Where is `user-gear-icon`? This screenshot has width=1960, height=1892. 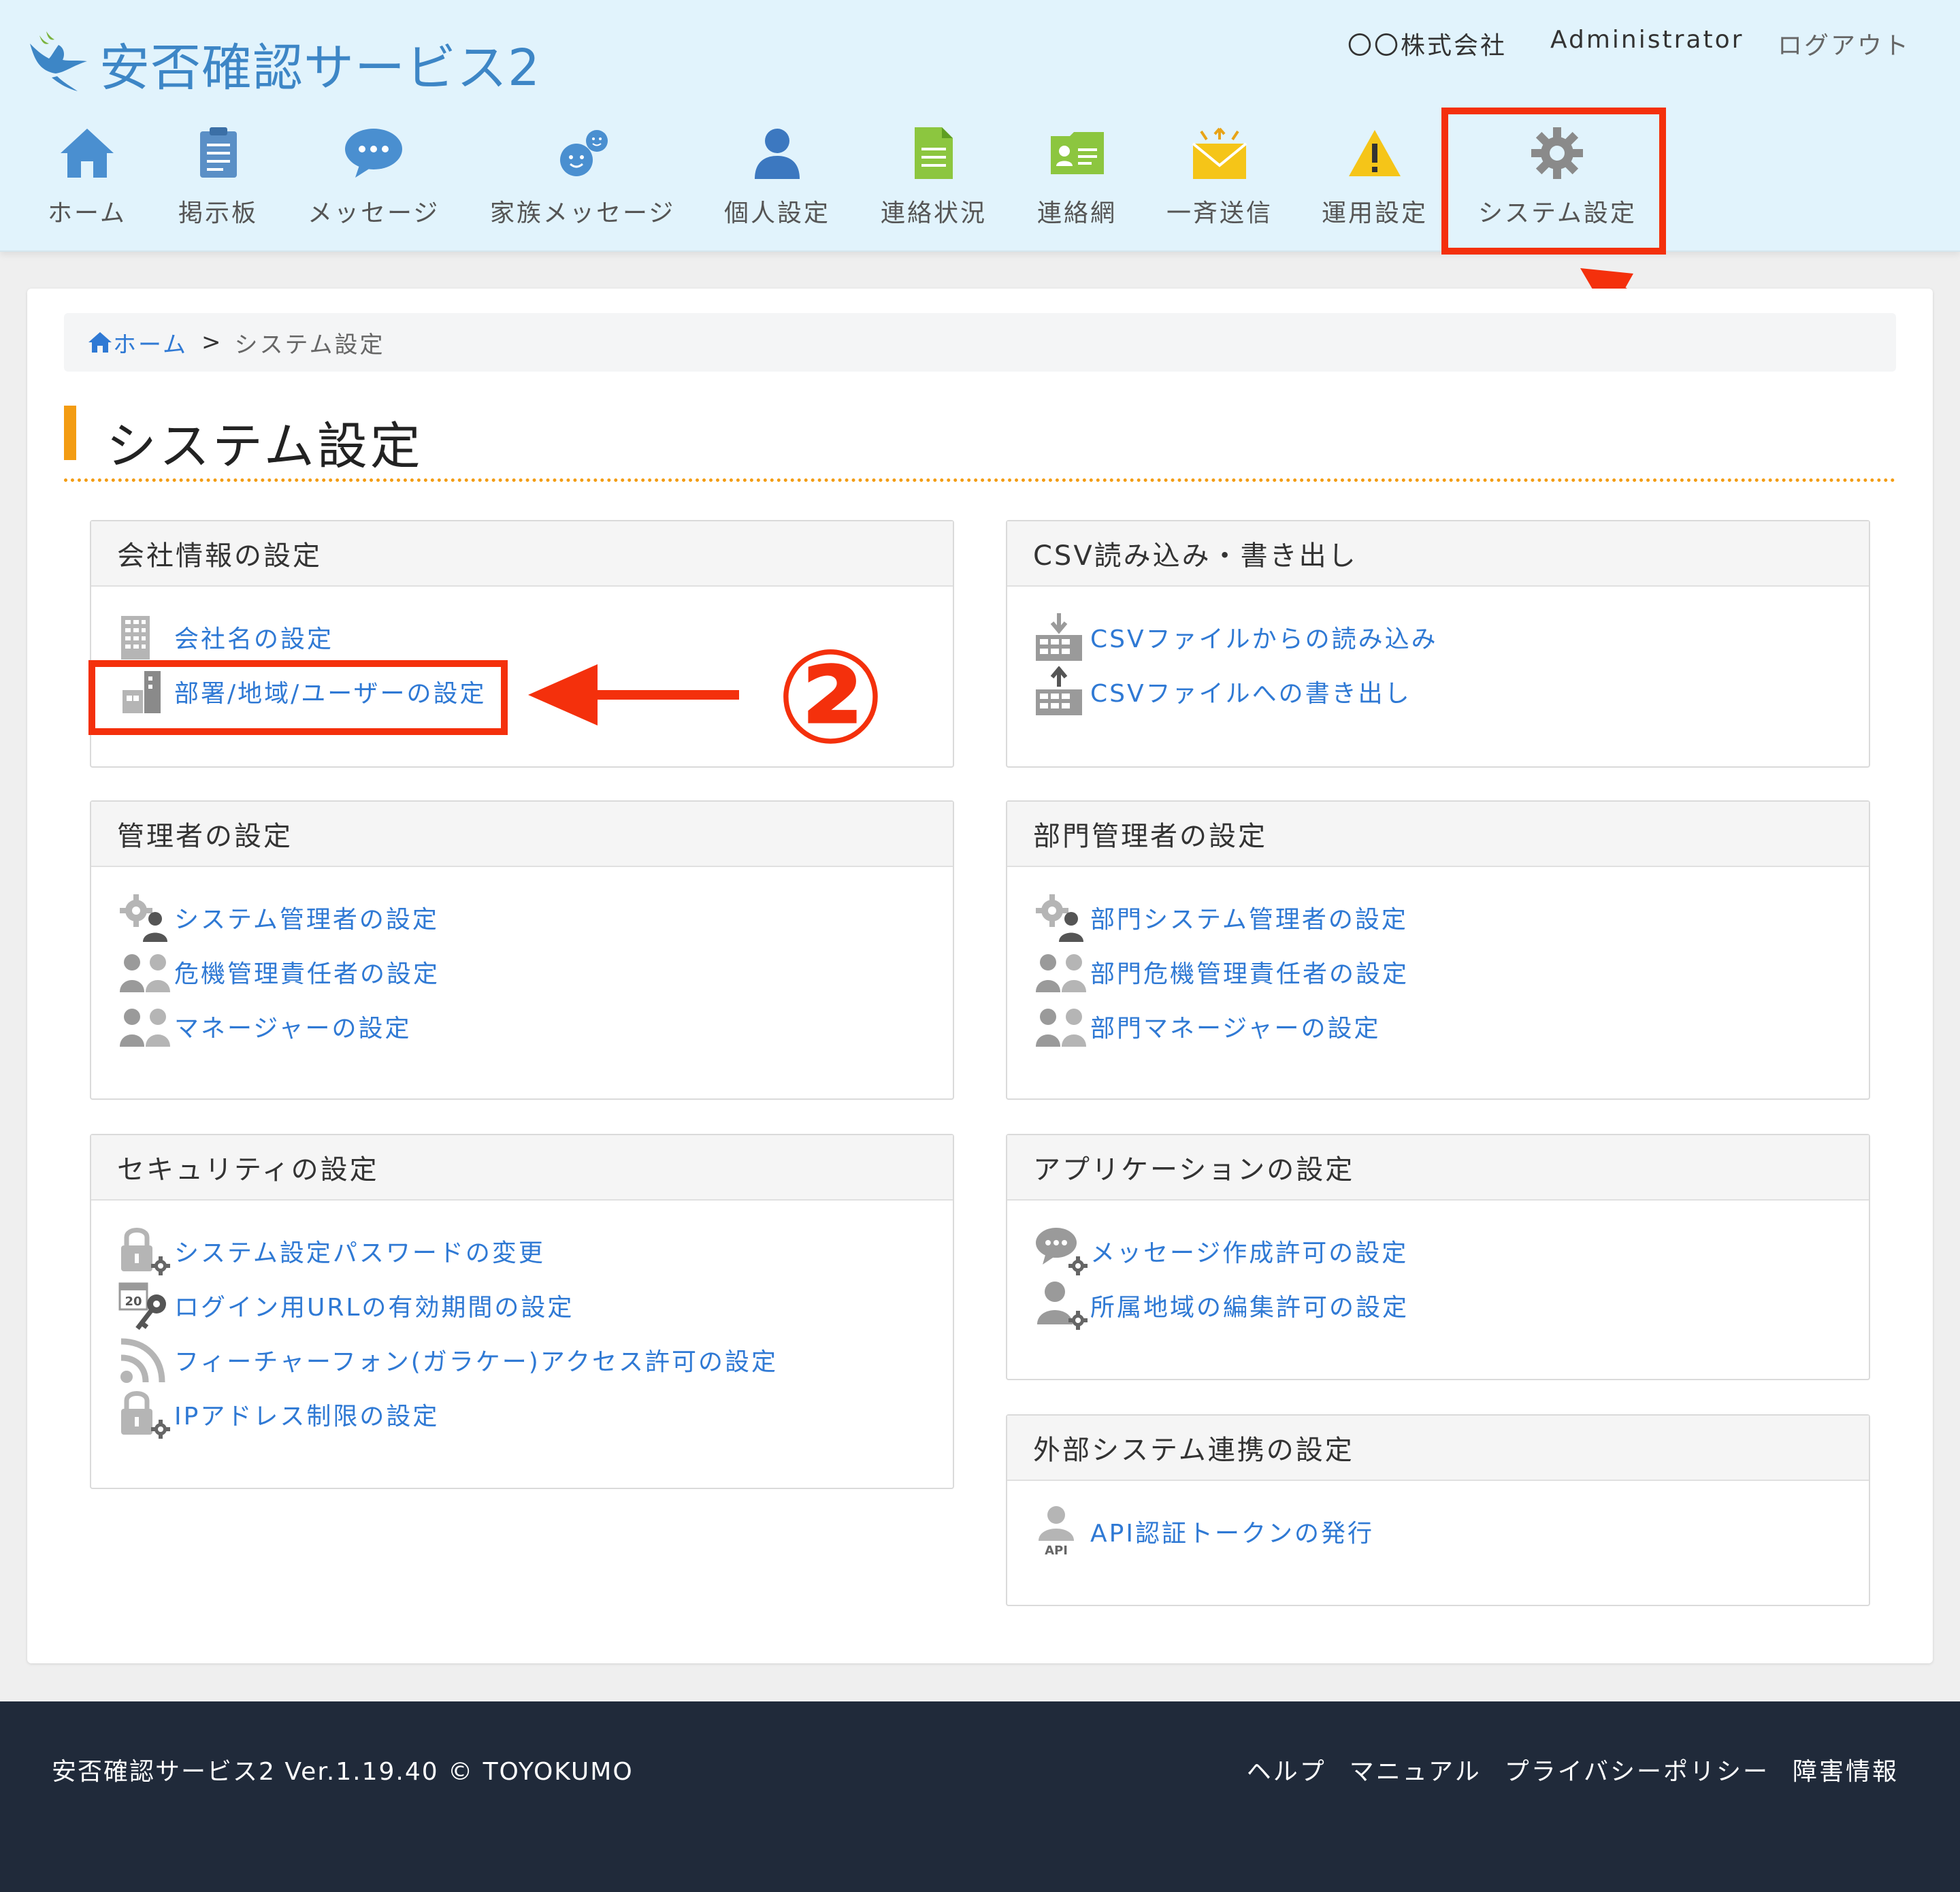 user-gear-icon is located at coordinates (1062, 1306).